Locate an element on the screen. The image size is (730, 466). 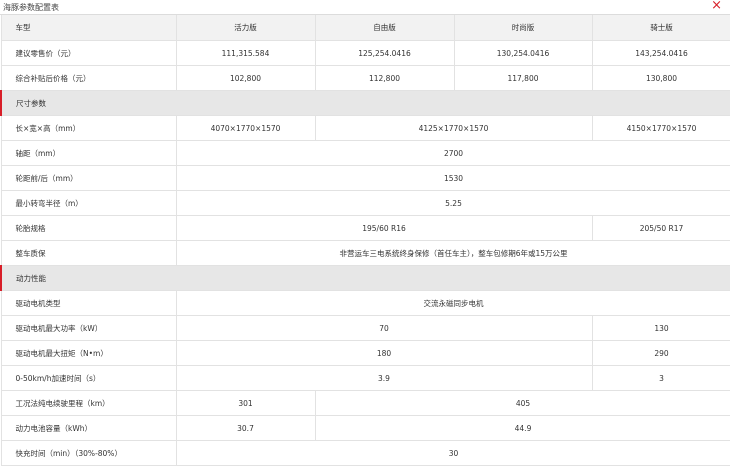
cell-value: 180 is located at coordinates (384, 353).